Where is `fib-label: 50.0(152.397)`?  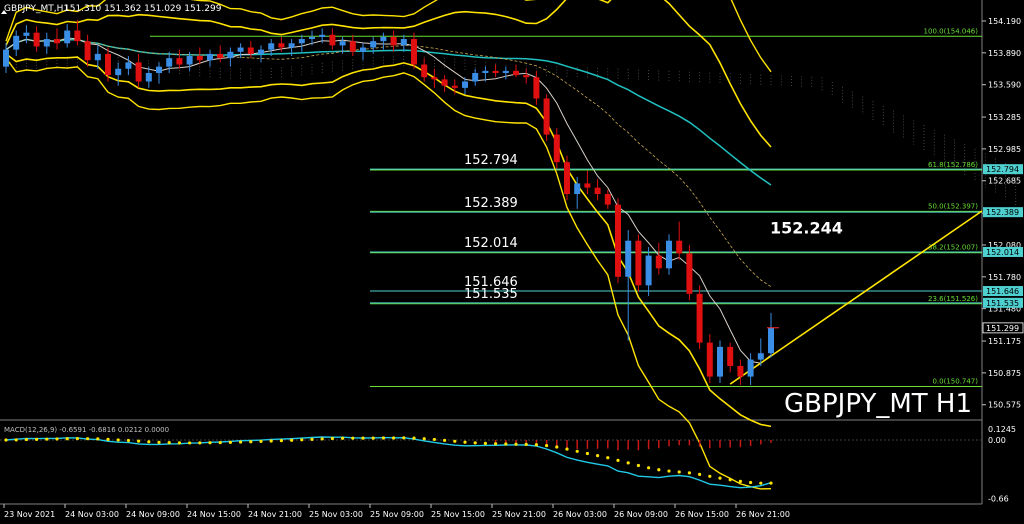
fib-label: 50.0(152.397) is located at coordinates (953, 206).